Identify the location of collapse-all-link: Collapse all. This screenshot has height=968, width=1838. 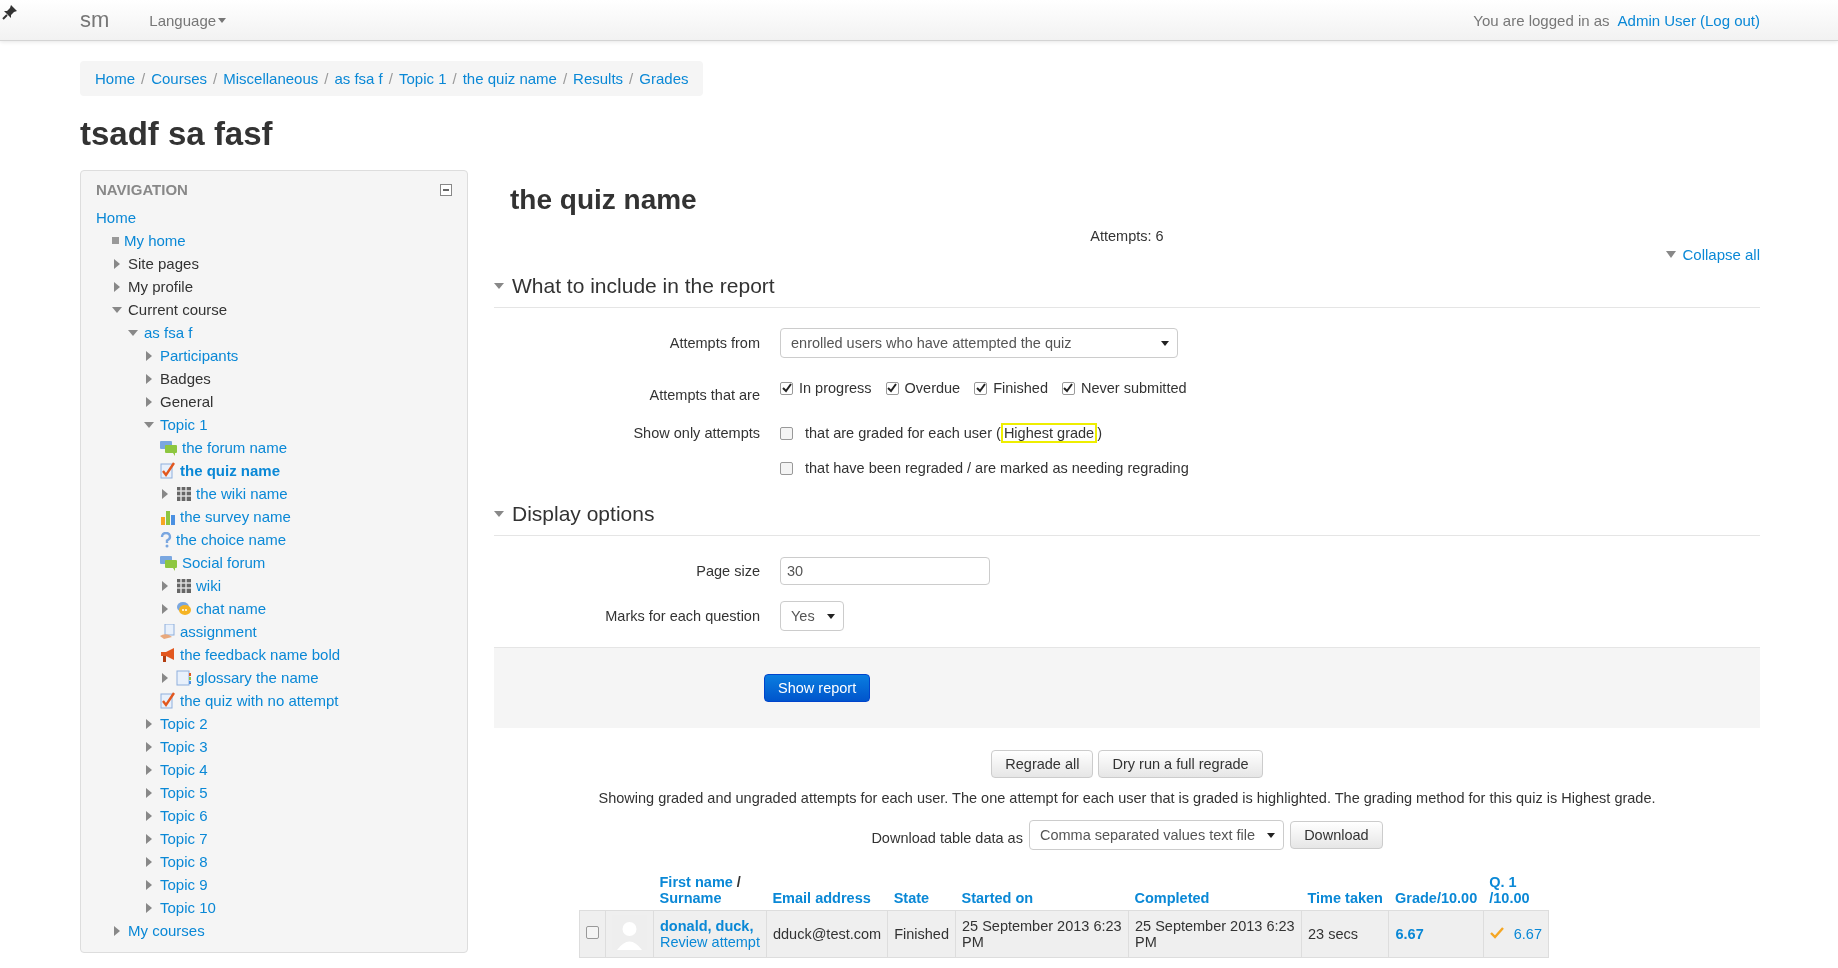
(1721, 254).